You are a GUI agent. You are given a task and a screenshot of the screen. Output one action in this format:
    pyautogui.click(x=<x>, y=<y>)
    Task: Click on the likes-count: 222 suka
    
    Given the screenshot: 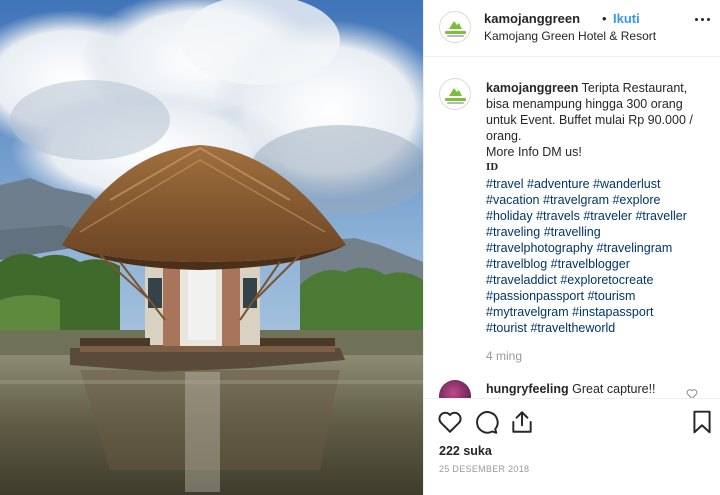 What is the action you would take?
    pyautogui.click(x=465, y=451)
    